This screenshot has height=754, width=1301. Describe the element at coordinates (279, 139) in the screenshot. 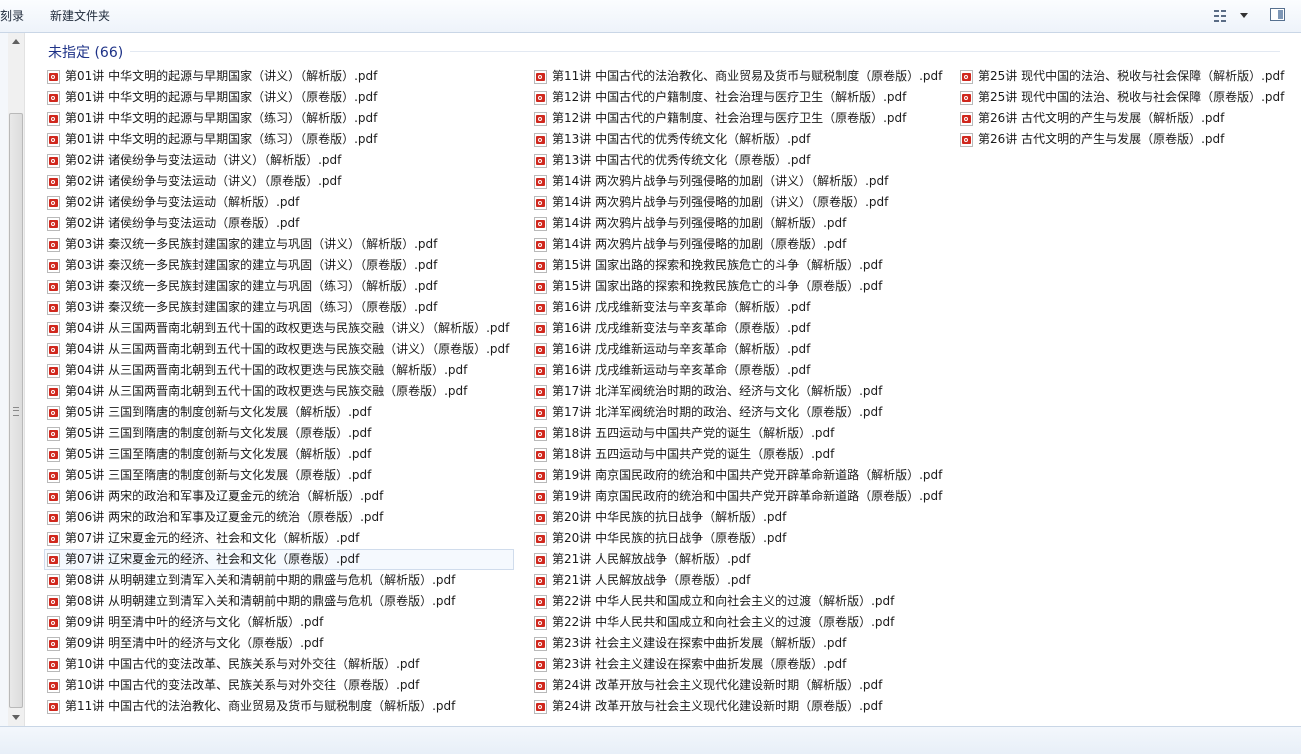

I see `file-item: 第01讲 中华文明的起源与早期国家（练习）（原卷版）.pdf` at that location.